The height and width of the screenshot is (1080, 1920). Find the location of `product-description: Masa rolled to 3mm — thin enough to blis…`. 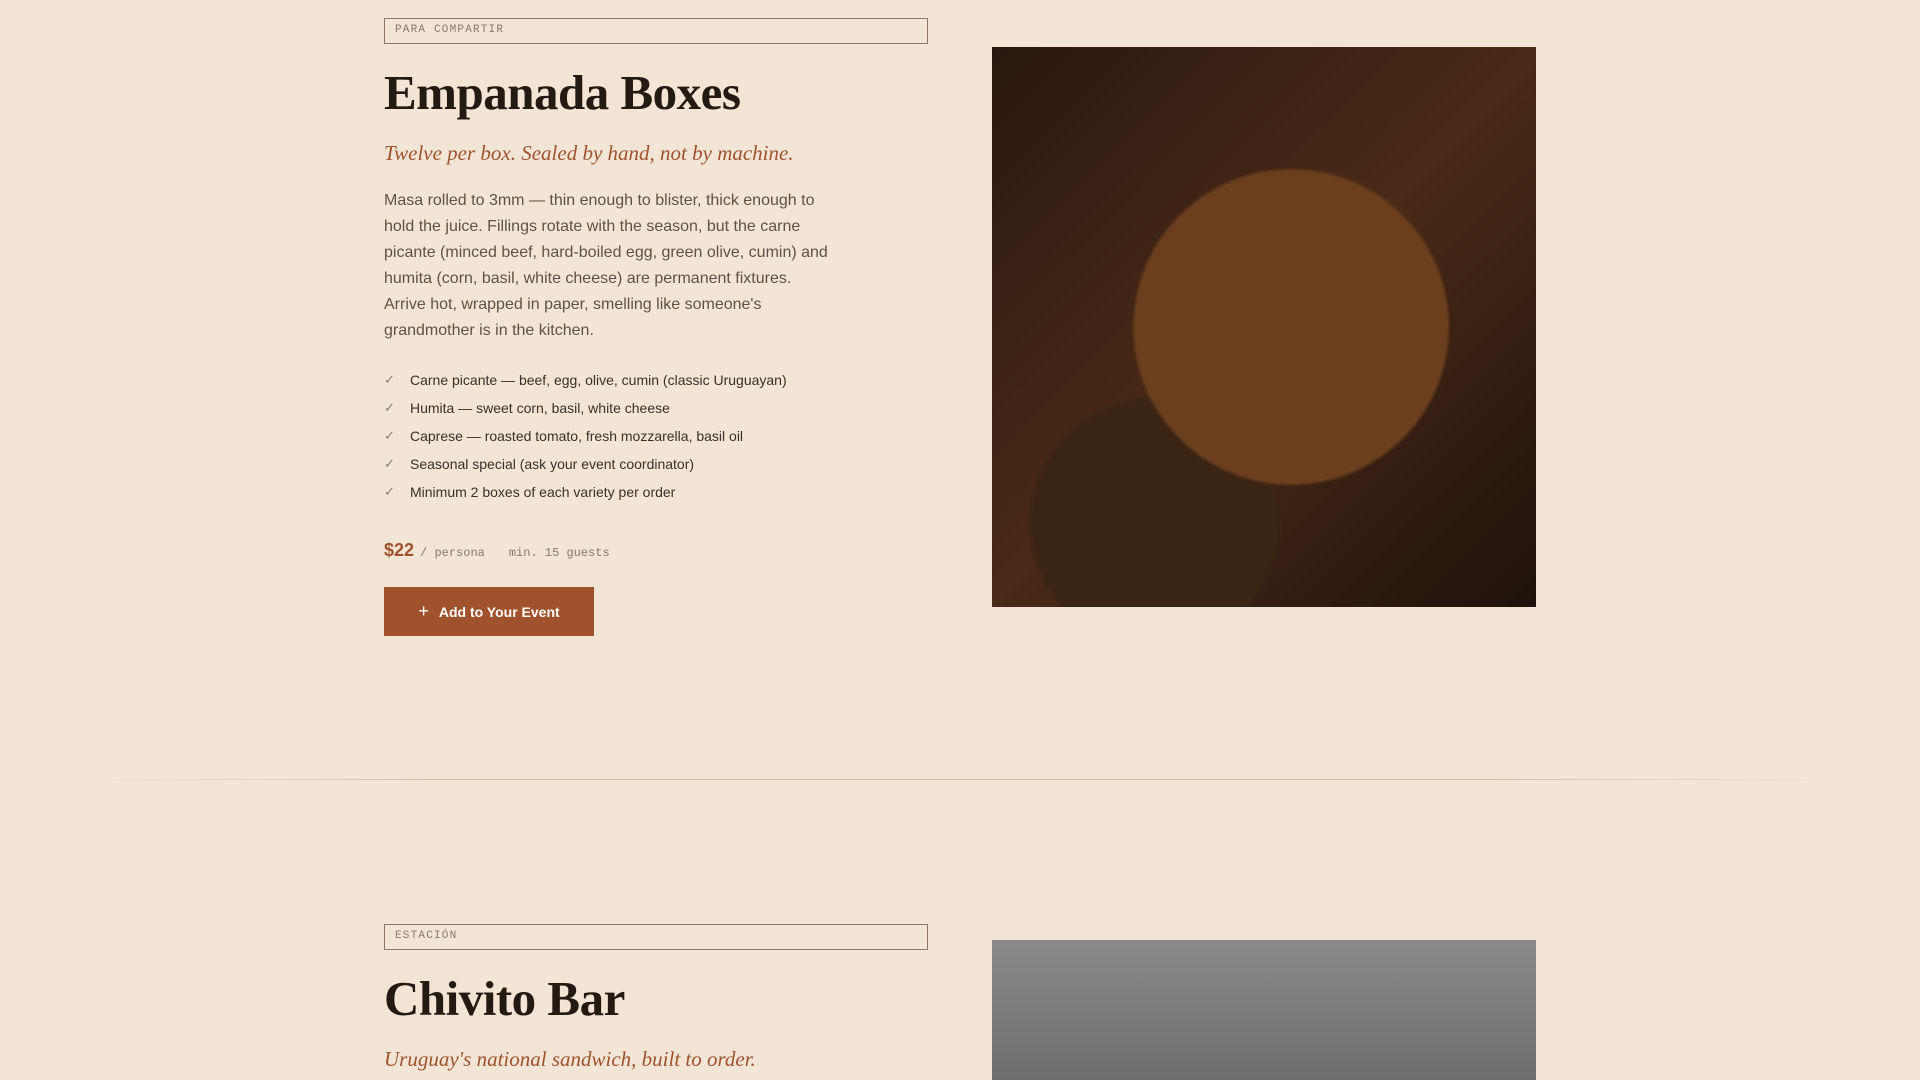

product-description: Masa rolled to 3mm — thin enough to blis… is located at coordinates (606, 265).